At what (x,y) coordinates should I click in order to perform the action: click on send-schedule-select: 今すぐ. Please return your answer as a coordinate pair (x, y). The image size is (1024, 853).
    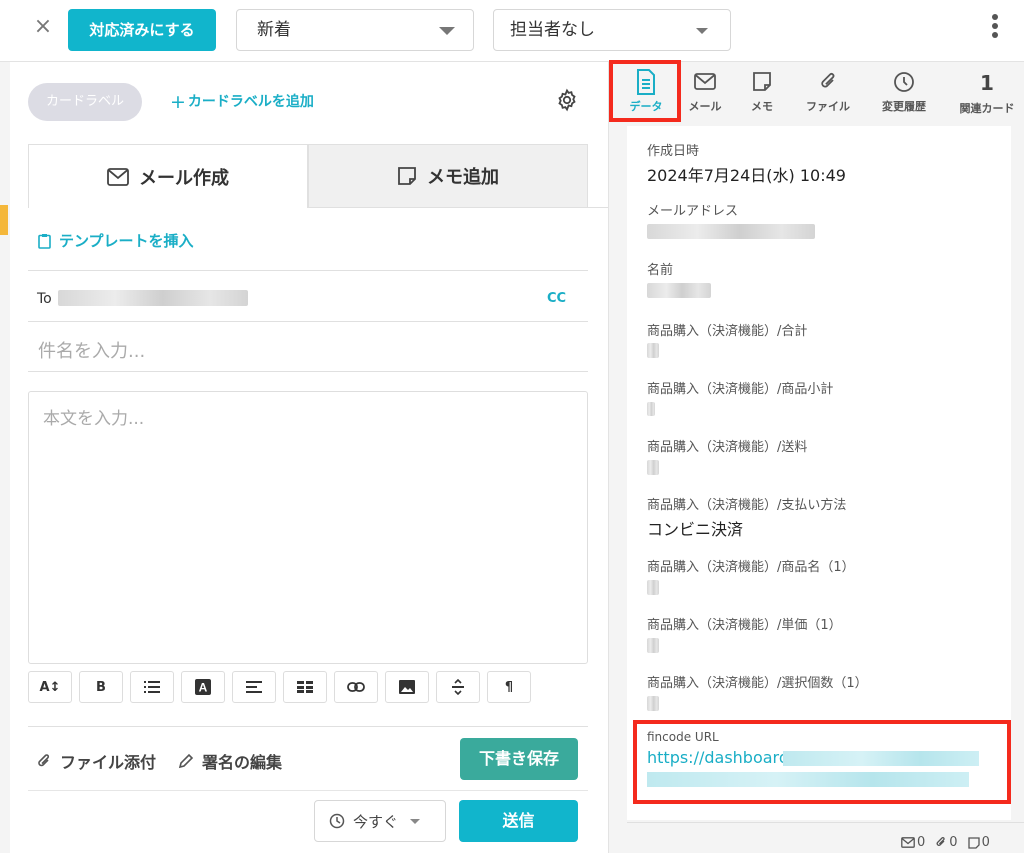
    Looking at the image, I should click on (380, 821).